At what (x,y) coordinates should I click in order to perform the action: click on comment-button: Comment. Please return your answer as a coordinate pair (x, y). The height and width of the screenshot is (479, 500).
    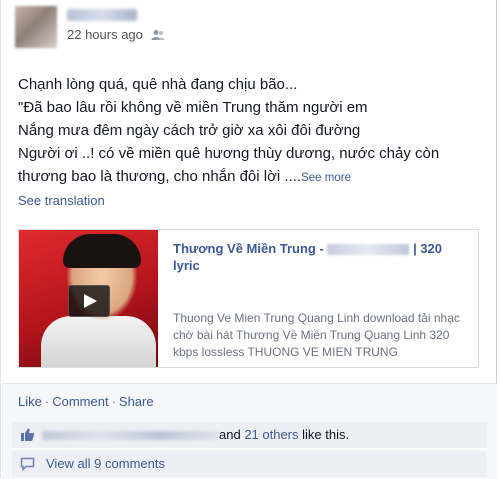
    Looking at the image, I should click on (80, 401).